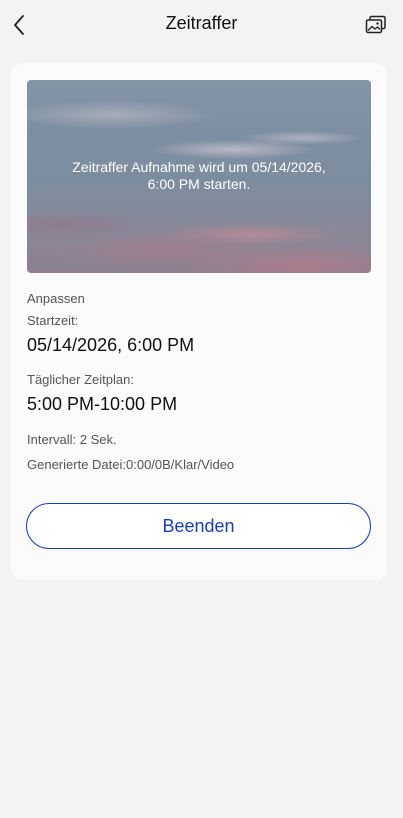  I want to click on customize-link: Anpassen, so click(56, 298).